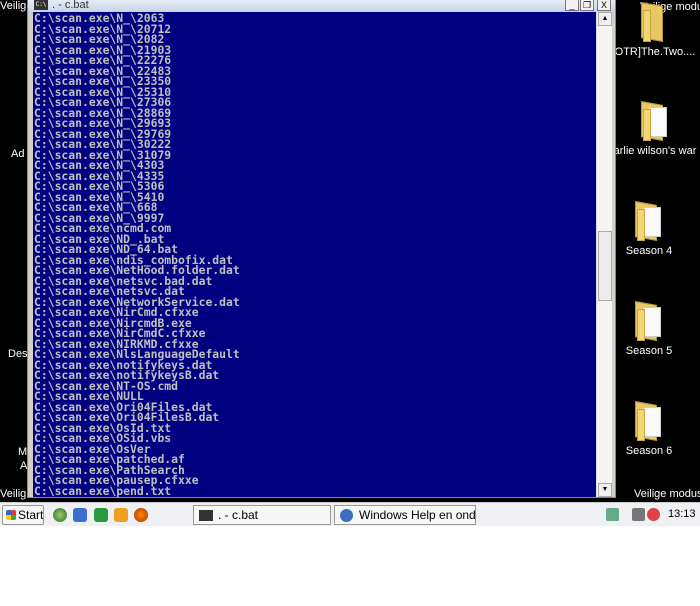  What do you see at coordinates (587, 5) in the screenshot?
I see `restore-button: ❐` at bounding box center [587, 5].